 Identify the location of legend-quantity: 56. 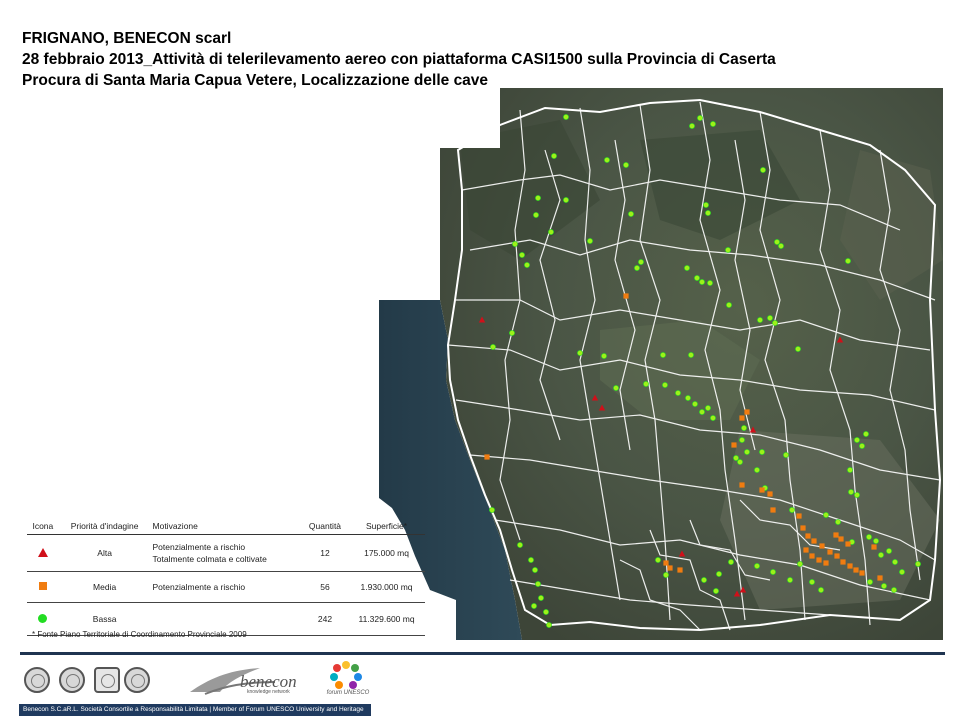
(325, 587).